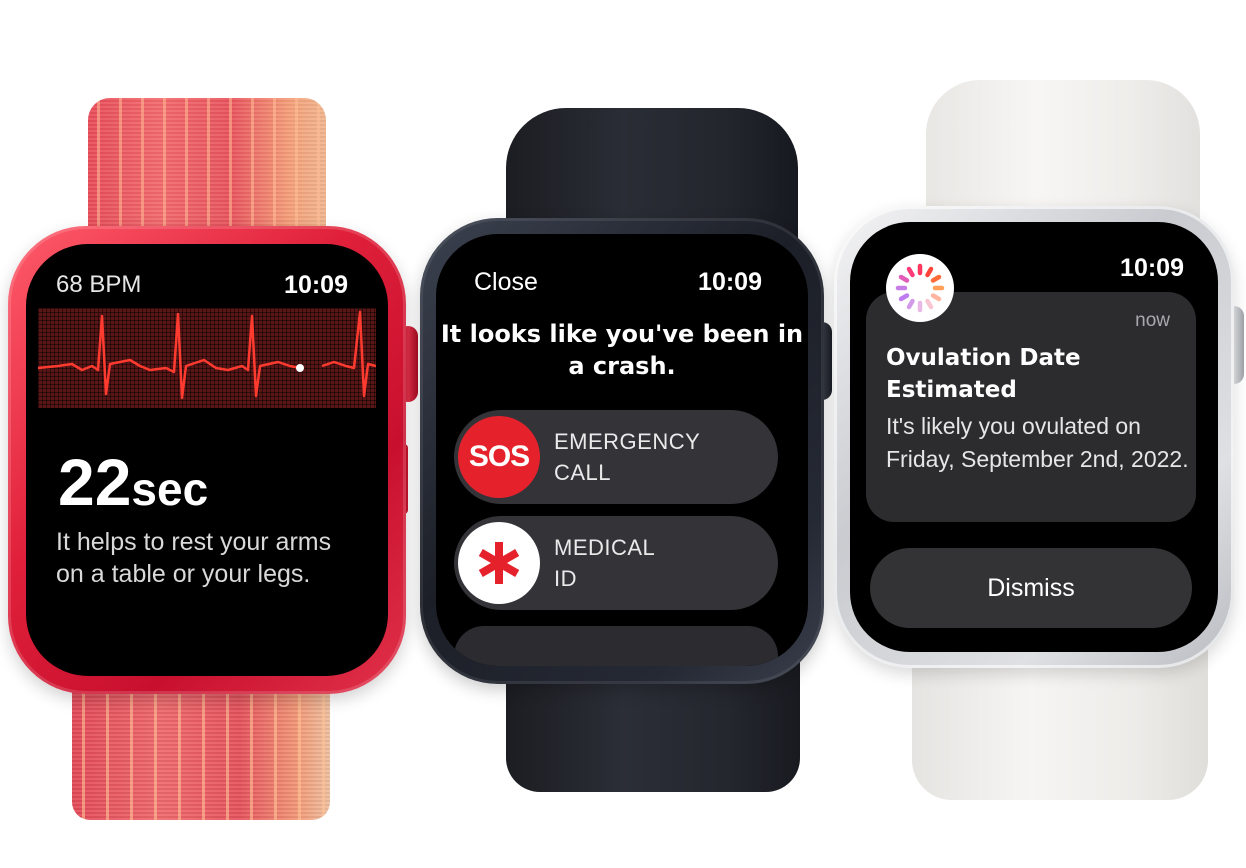 The height and width of the screenshot is (868, 1246). What do you see at coordinates (170, 489) in the screenshot?
I see `countdown-unit: sec` at bounding box center [170, 489].